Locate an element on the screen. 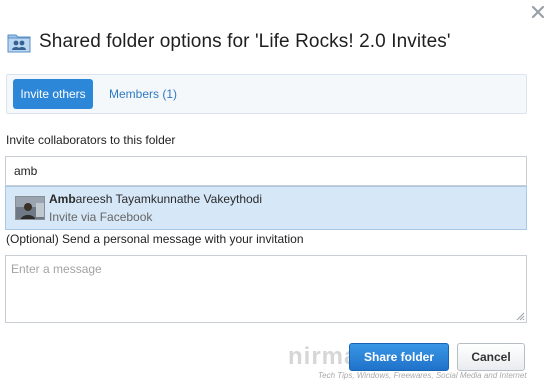 The height and width of the screenshot is (385, 553). tab-invite-others: Invite others is located at coordinates (53, 94).